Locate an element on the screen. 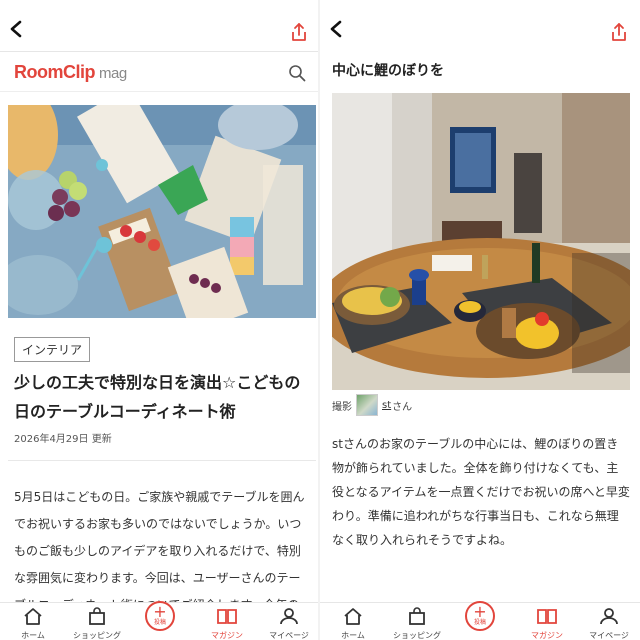 The image size is (640, 640). roomclip-mag-logo: RoomClip mag is located at coordinates (70, 72).